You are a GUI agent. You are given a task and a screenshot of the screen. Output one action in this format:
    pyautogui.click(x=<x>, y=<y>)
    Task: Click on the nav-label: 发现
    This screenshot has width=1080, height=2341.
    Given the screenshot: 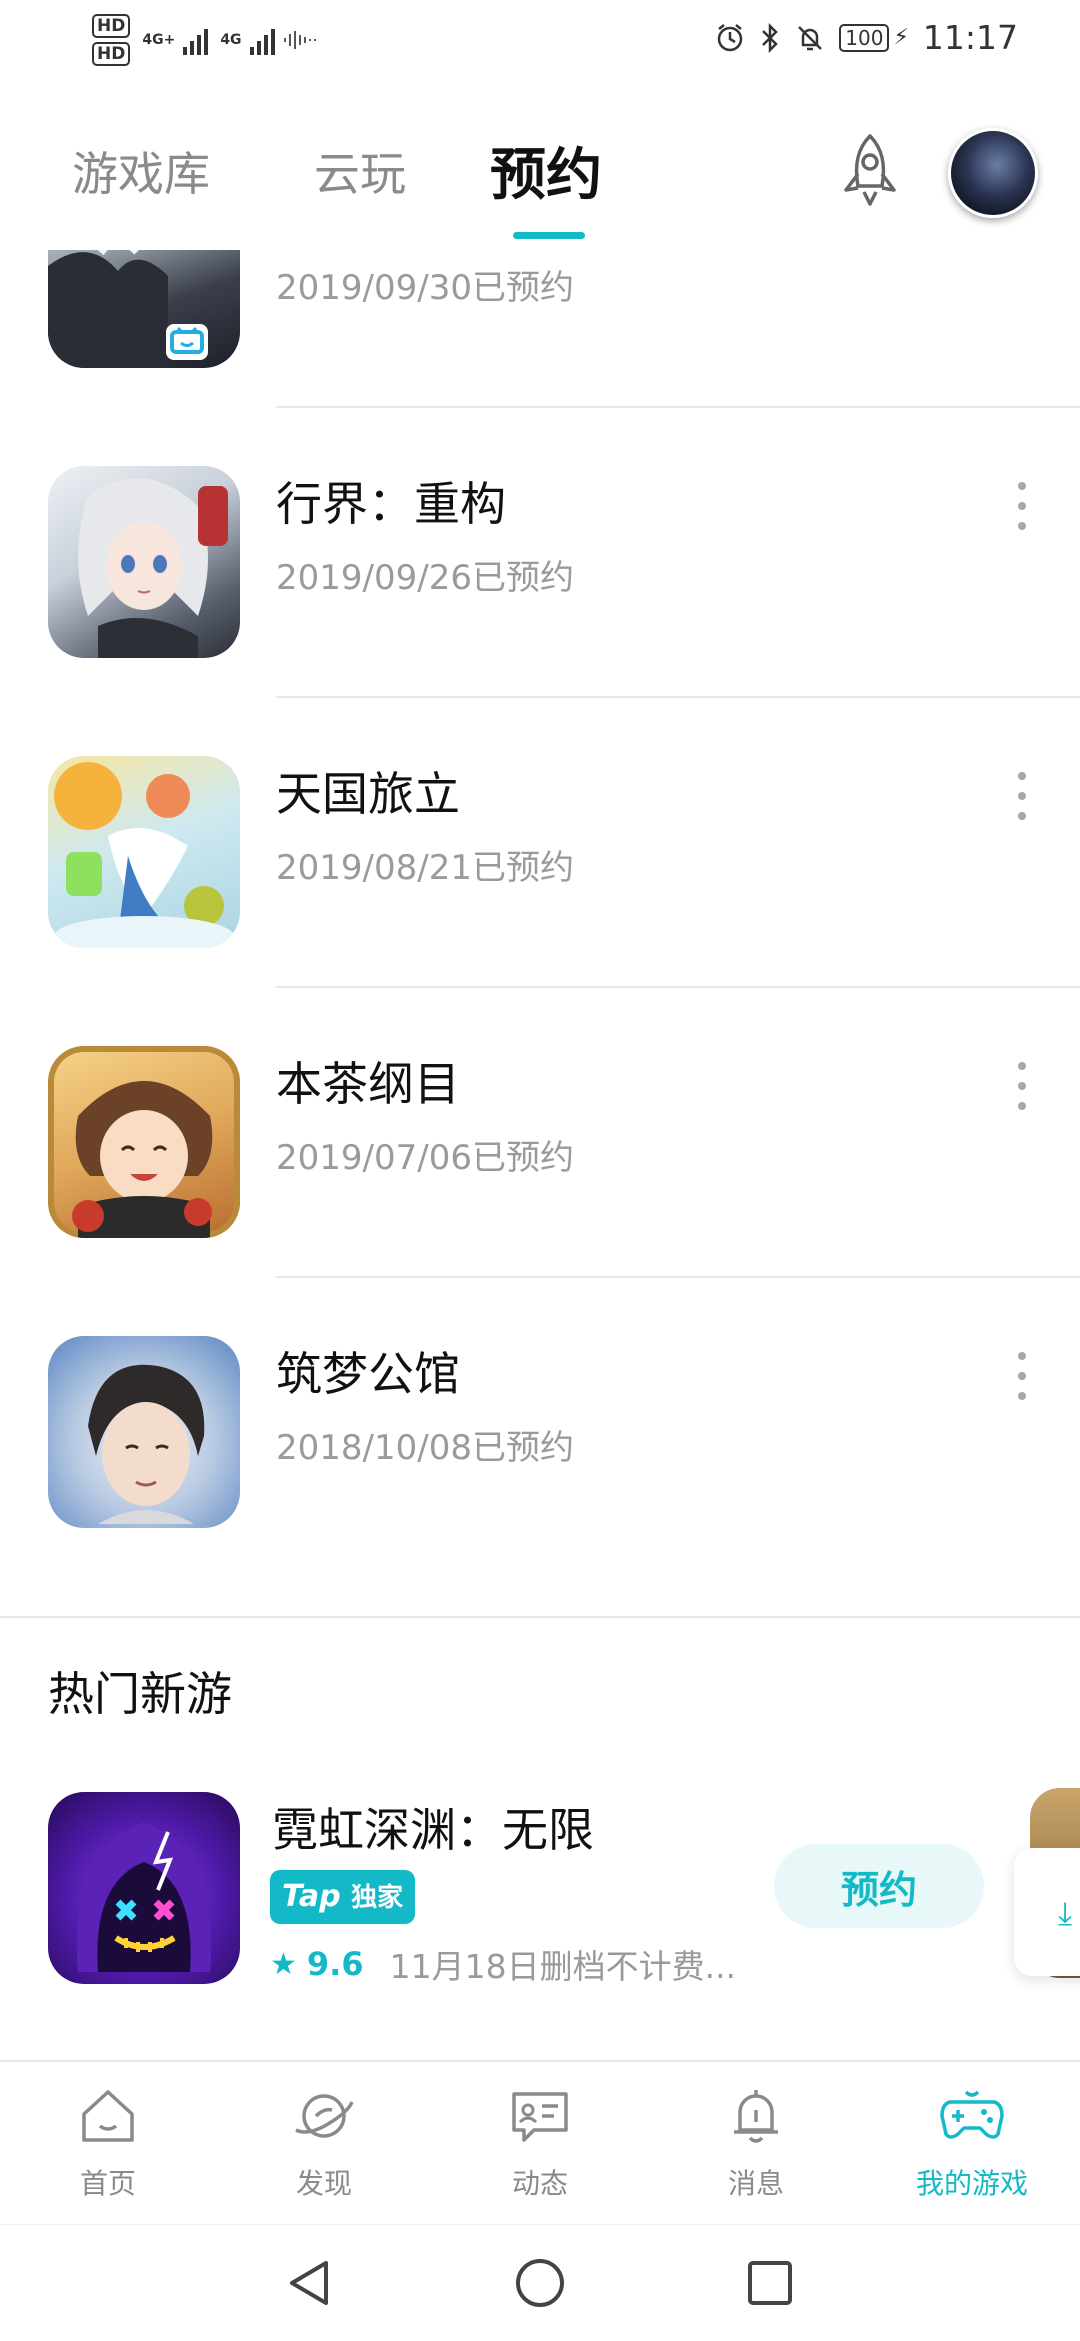 What is the action you would take?
    pyautogui.click(x=323, y=2183)
    